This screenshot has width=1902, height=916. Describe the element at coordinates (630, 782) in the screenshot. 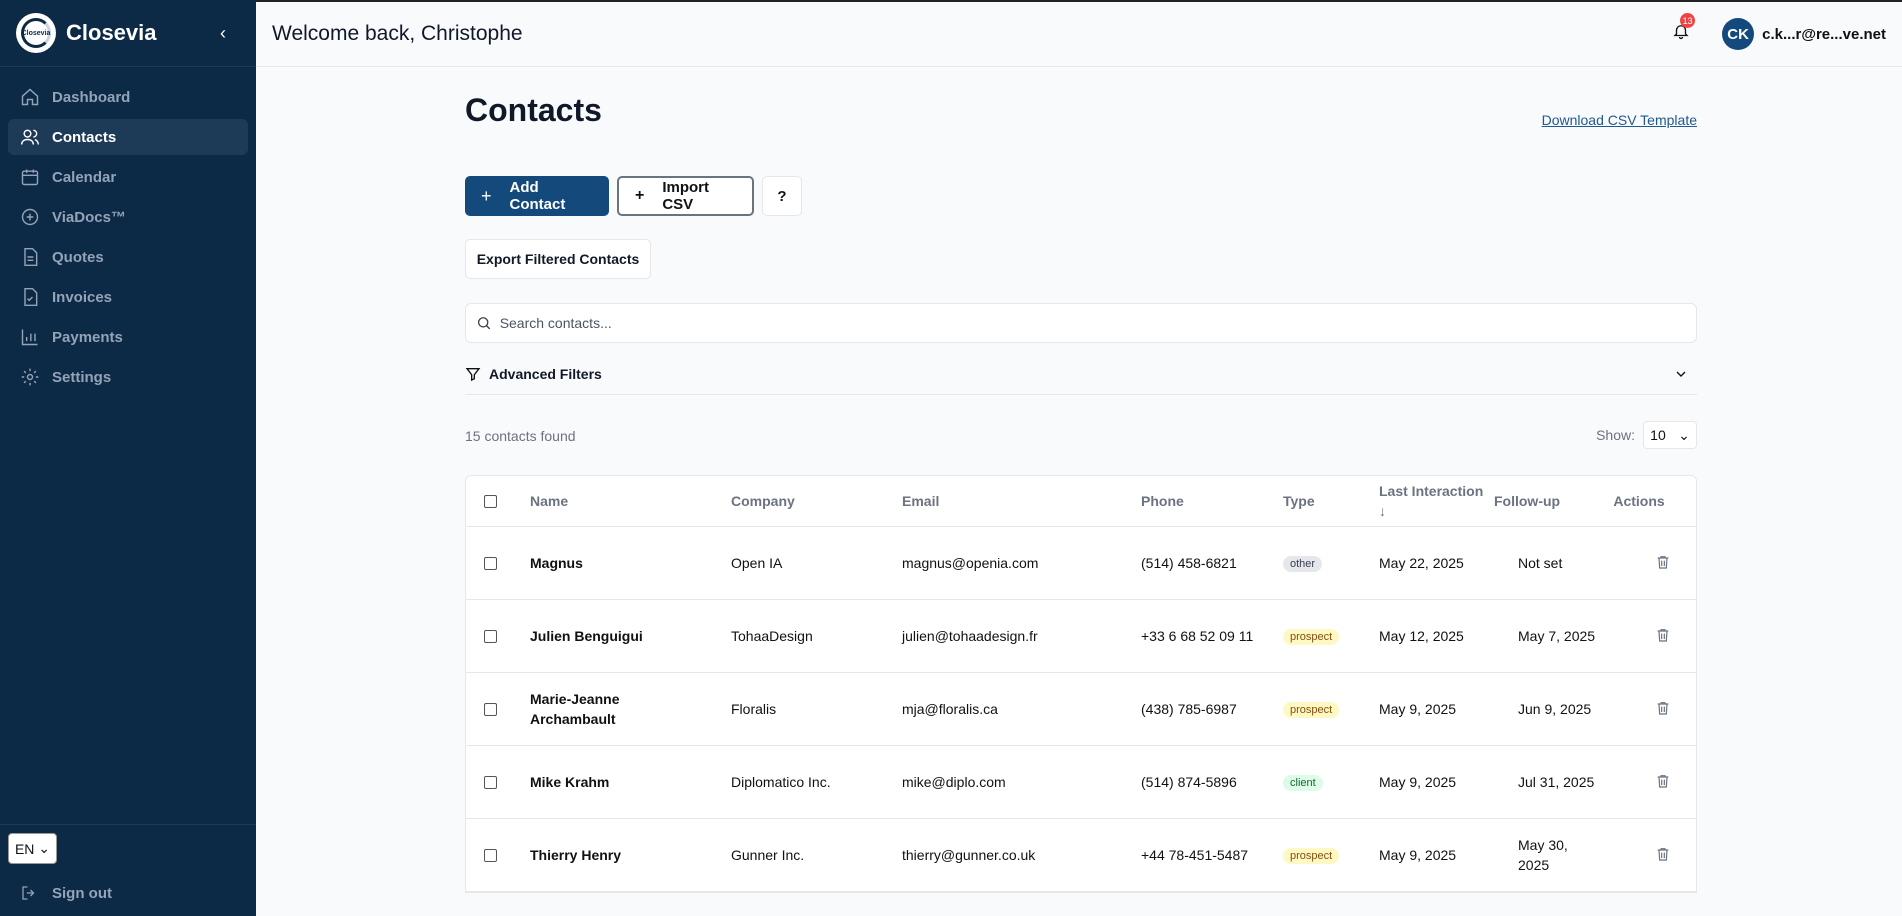

I see `contact-name: Mike Krahm` at that location.